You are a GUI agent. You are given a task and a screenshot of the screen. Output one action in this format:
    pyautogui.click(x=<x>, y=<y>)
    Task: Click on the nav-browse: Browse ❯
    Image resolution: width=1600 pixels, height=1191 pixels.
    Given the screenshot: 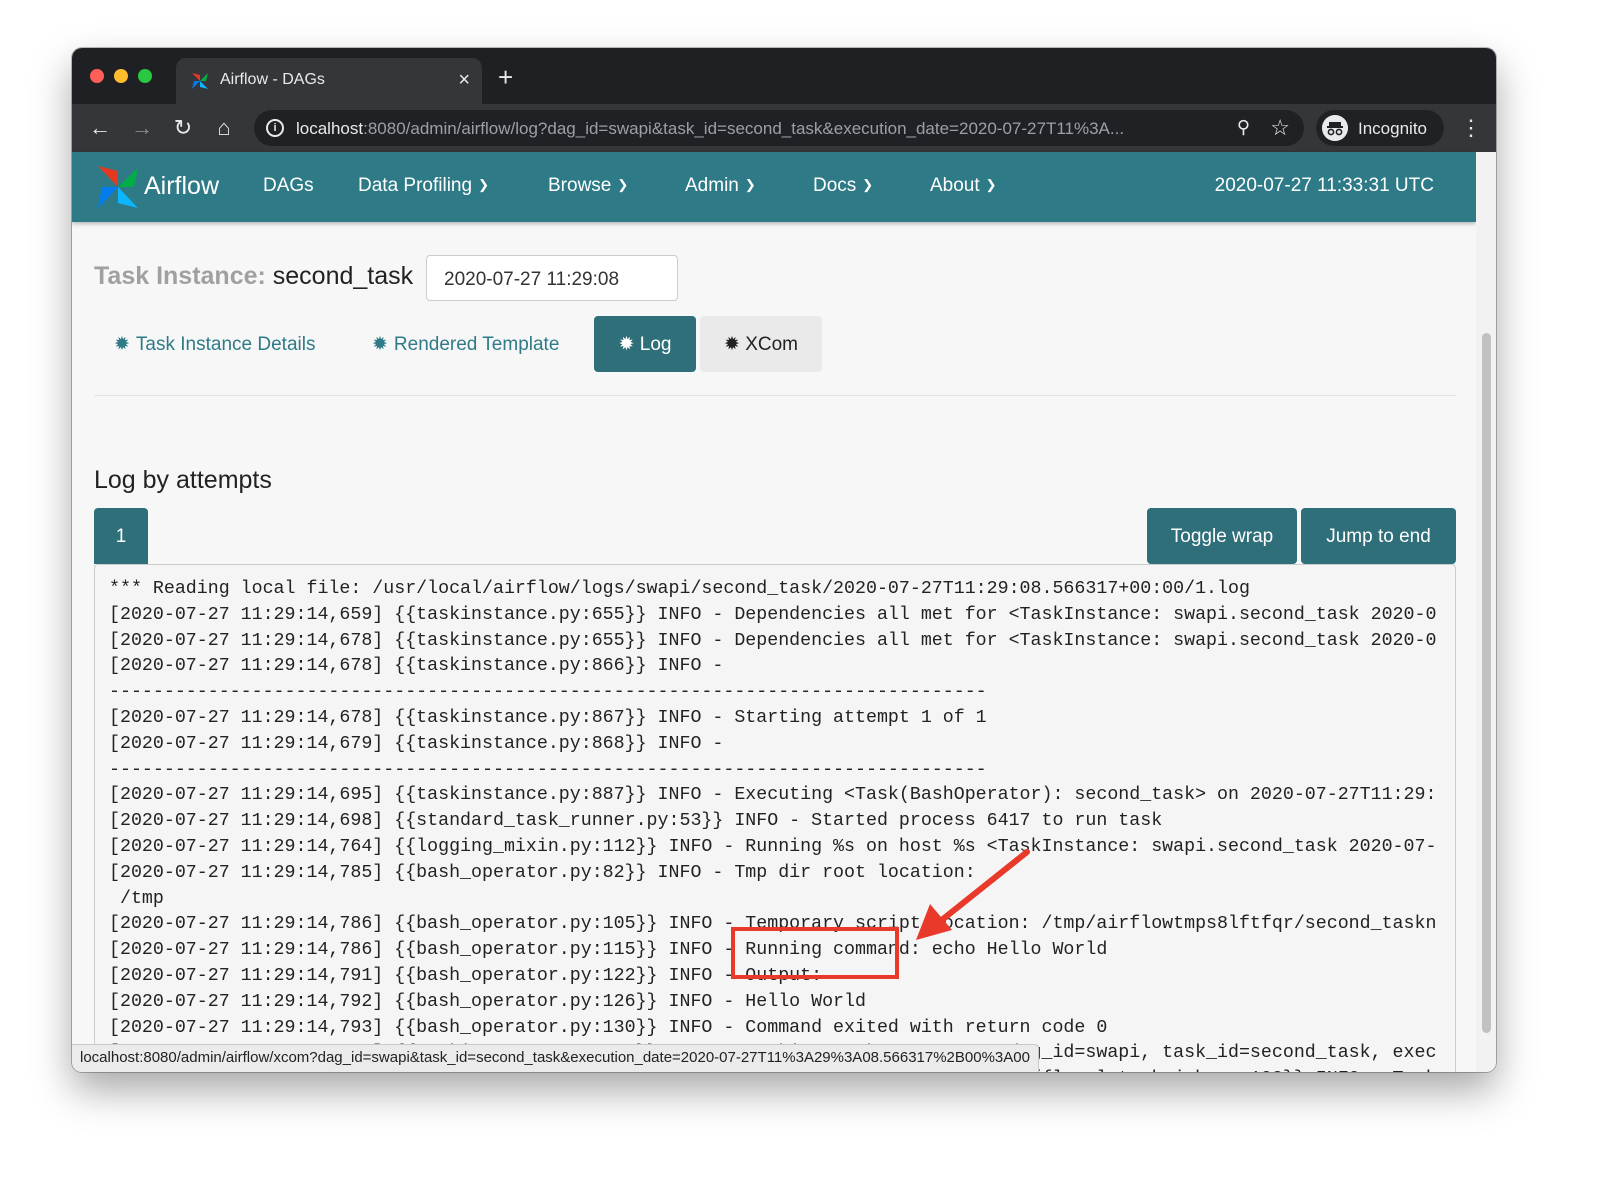 What is the action you would take?
    pyautogui.click(x=588, y=186)
    